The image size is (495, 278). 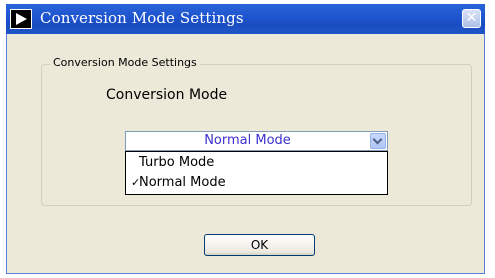 What do you see at coordinates (182, 182) in the screenshot?
I see `option-label: Normal Mode` at bounding box center [182, 182].